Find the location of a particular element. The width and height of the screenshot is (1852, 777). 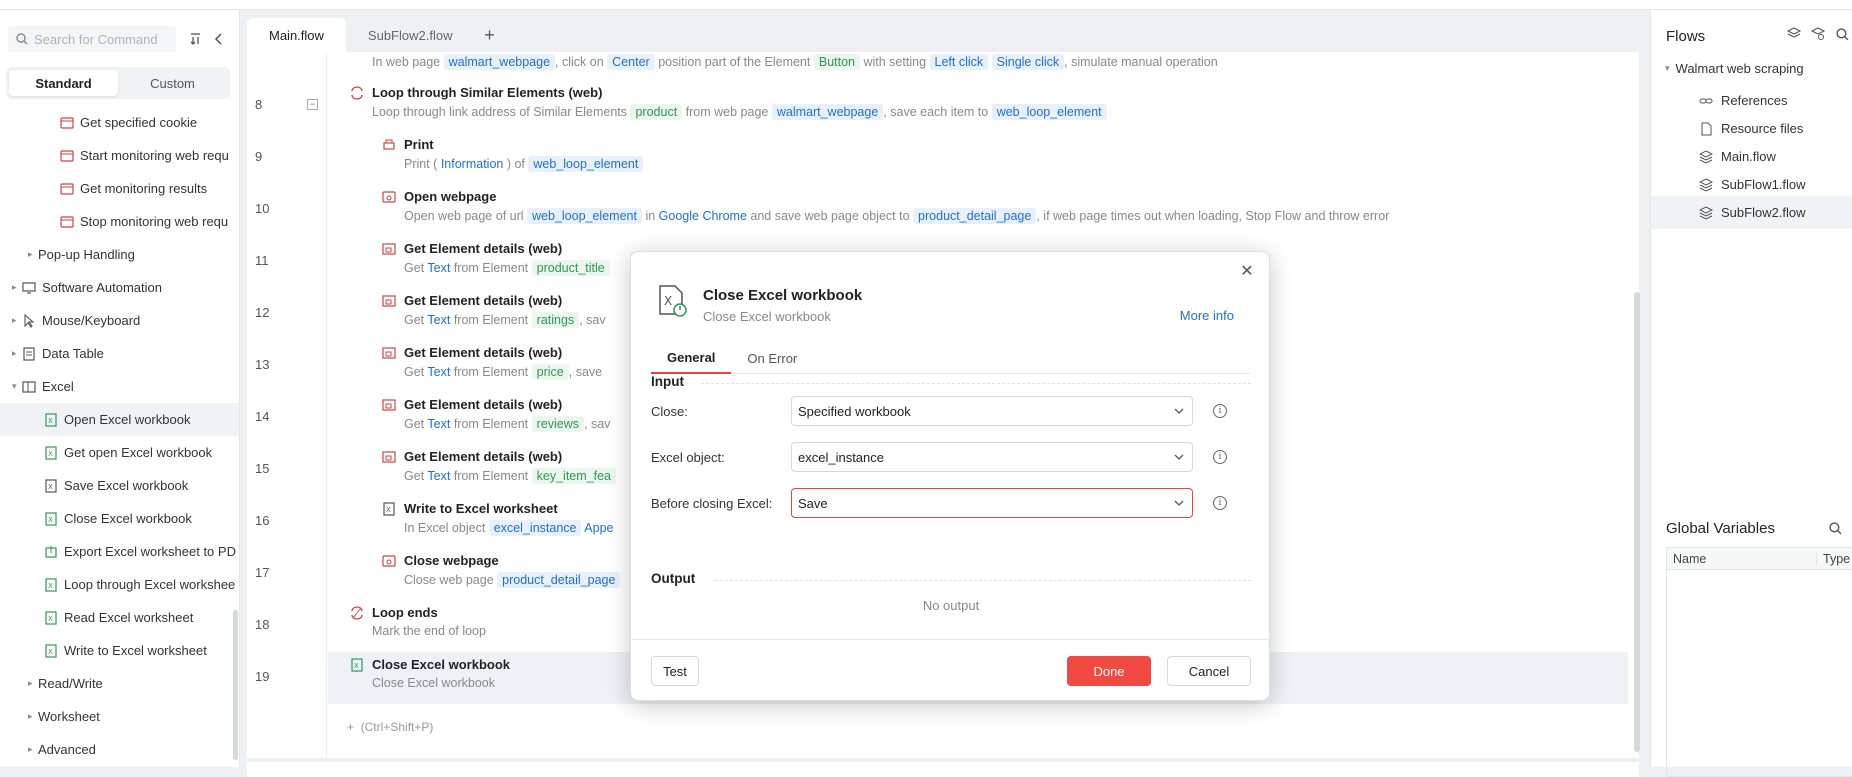

field-excel-object: Excel object: excel_instance i is located at coordinates (951, 457).